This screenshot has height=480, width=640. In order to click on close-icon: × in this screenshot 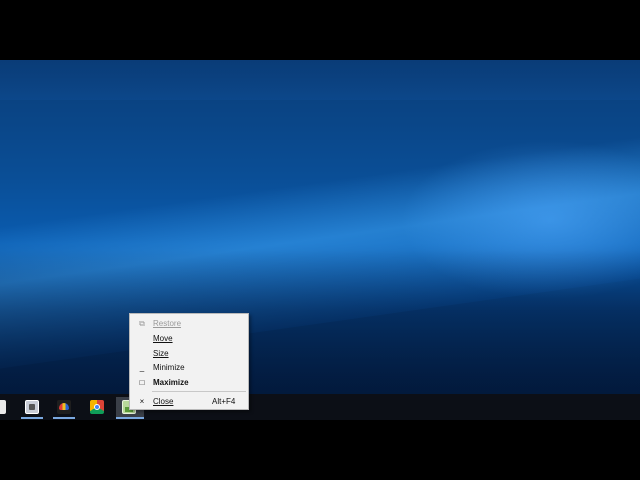, I will do `click(142, 401)`.